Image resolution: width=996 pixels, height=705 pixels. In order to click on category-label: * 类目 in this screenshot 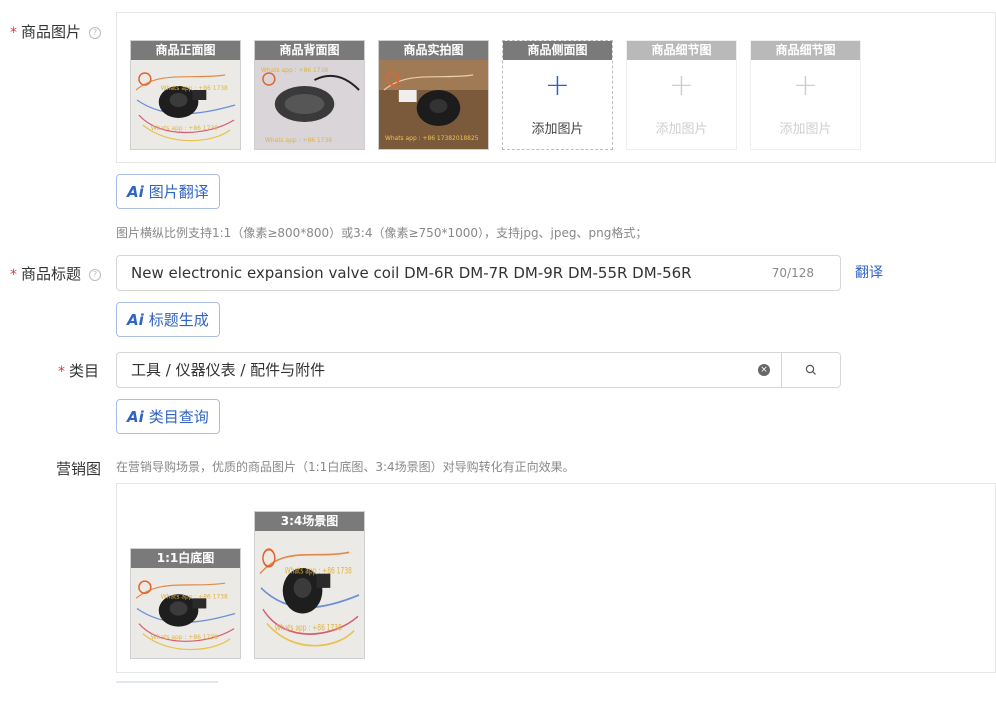, I will do `click(78, 370)`.